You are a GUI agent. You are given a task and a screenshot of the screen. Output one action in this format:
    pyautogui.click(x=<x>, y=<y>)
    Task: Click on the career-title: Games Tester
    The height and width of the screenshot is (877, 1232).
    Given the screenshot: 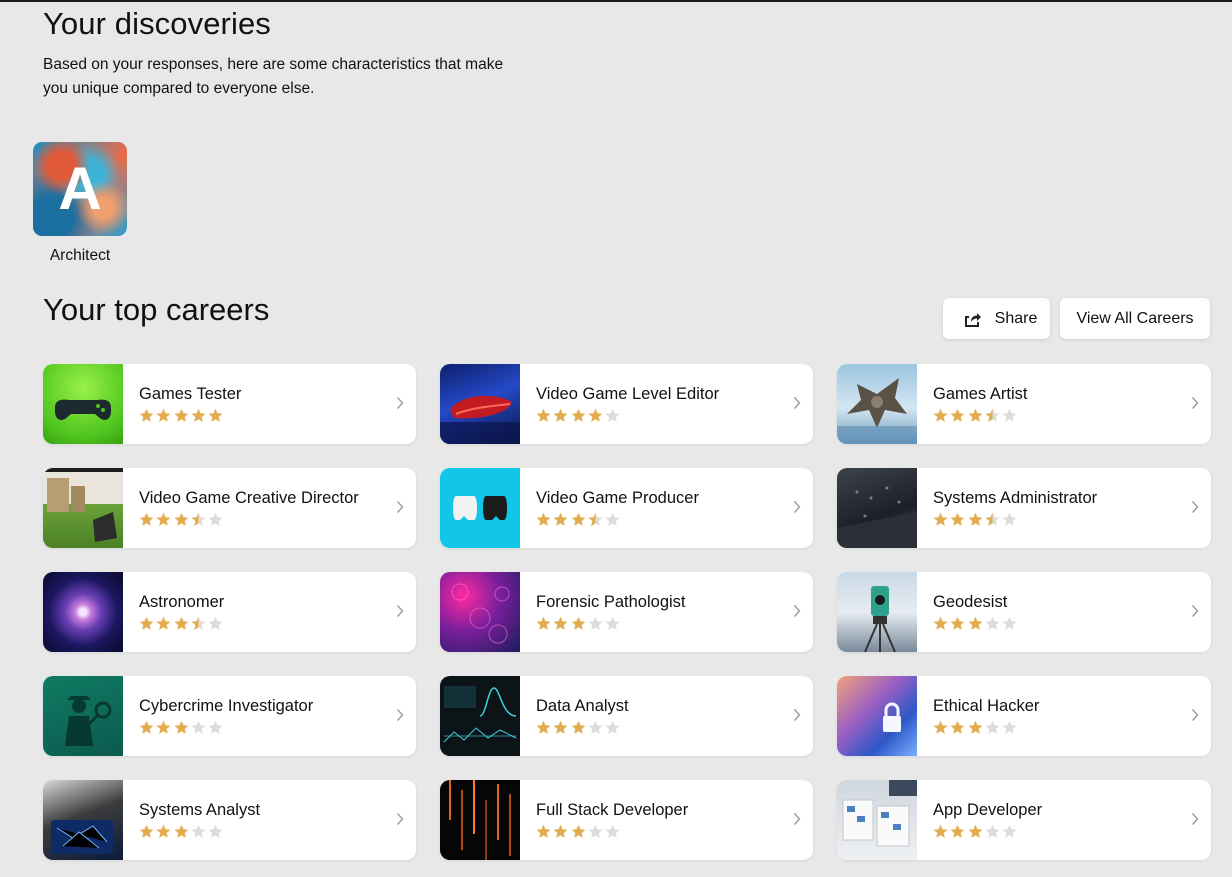 What is the action you would take?
    pyautogui.click(x=190, y=393)
    